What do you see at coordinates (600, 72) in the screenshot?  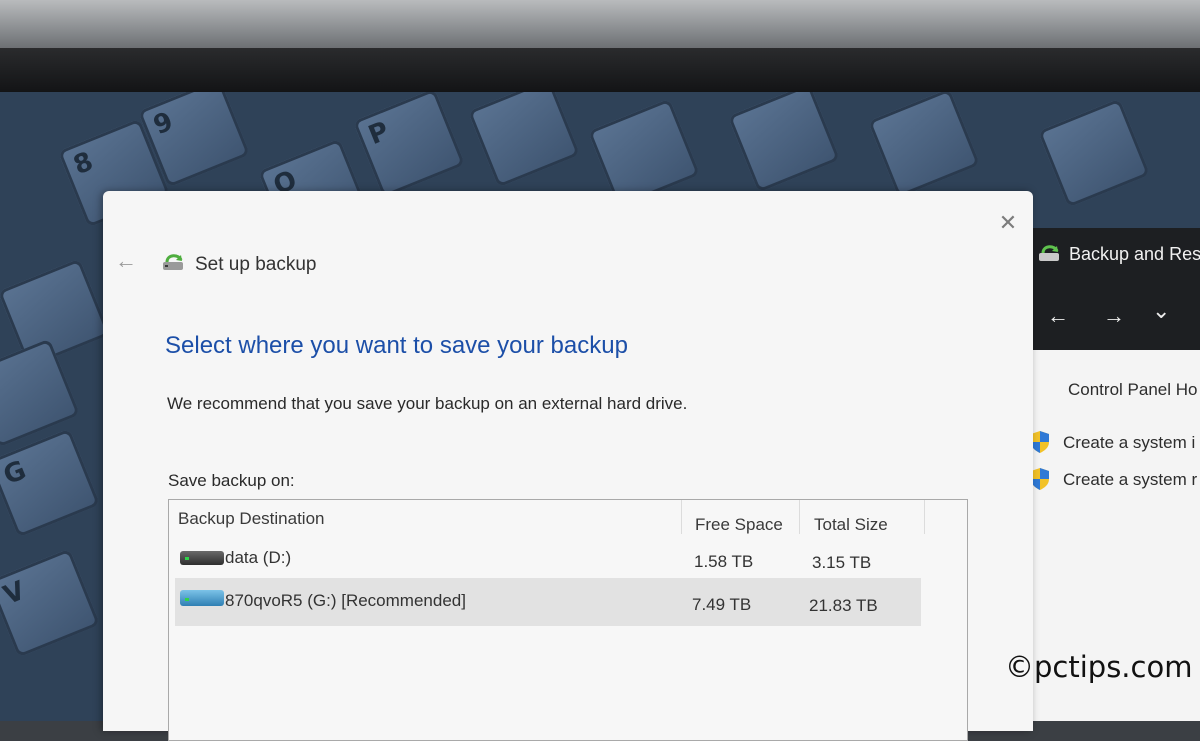 I see `monitor-bezel` at bounding box center [600, 72].